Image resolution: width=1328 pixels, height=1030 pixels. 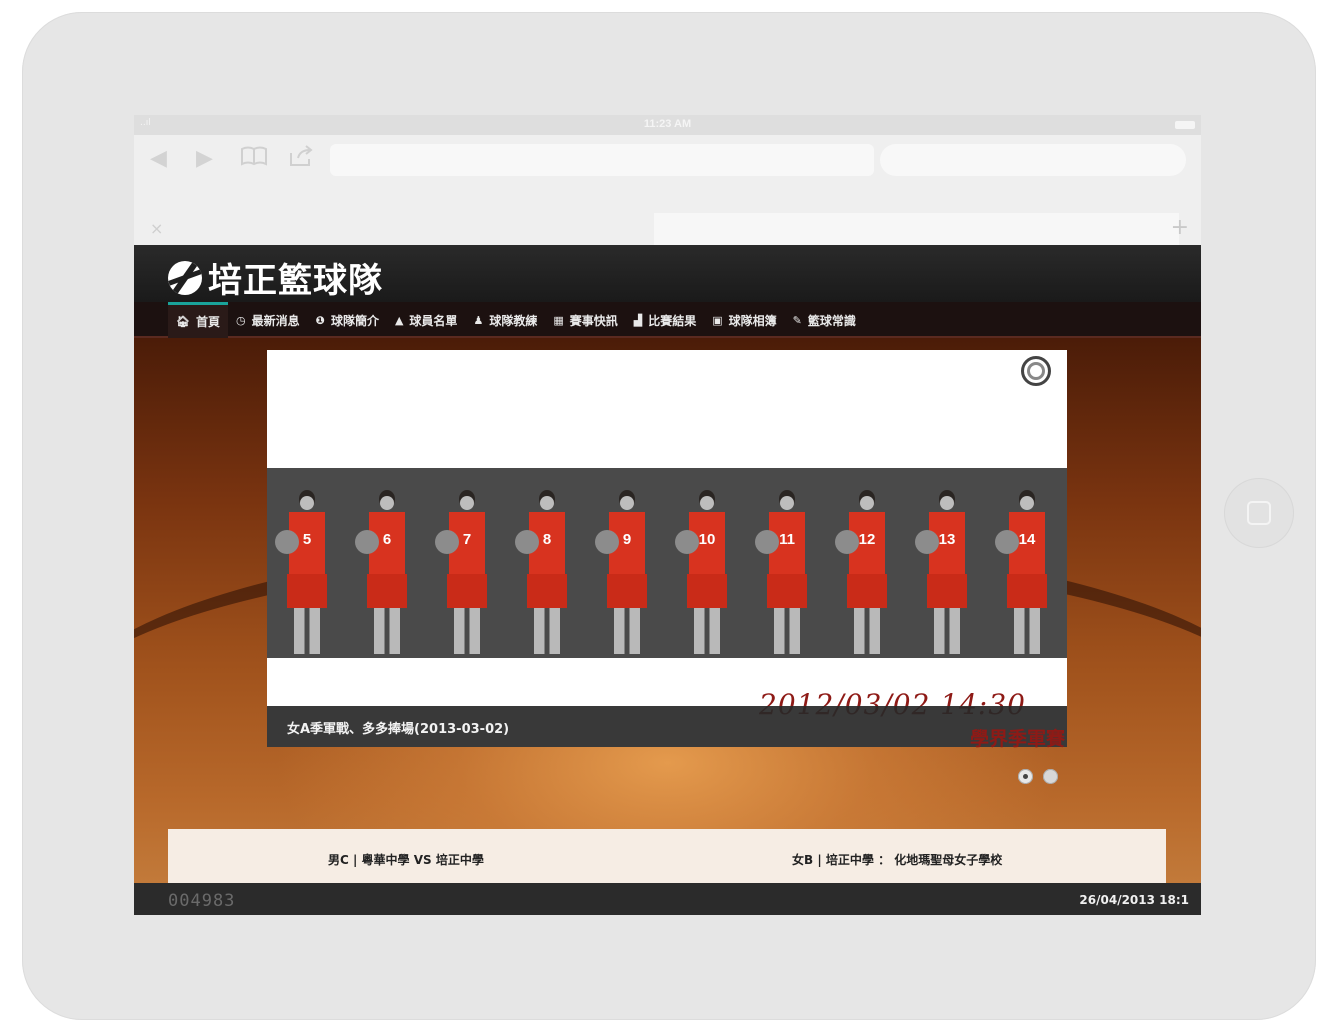 I want to click on nav-label: 球隊教練, so click(x=513, y=320).